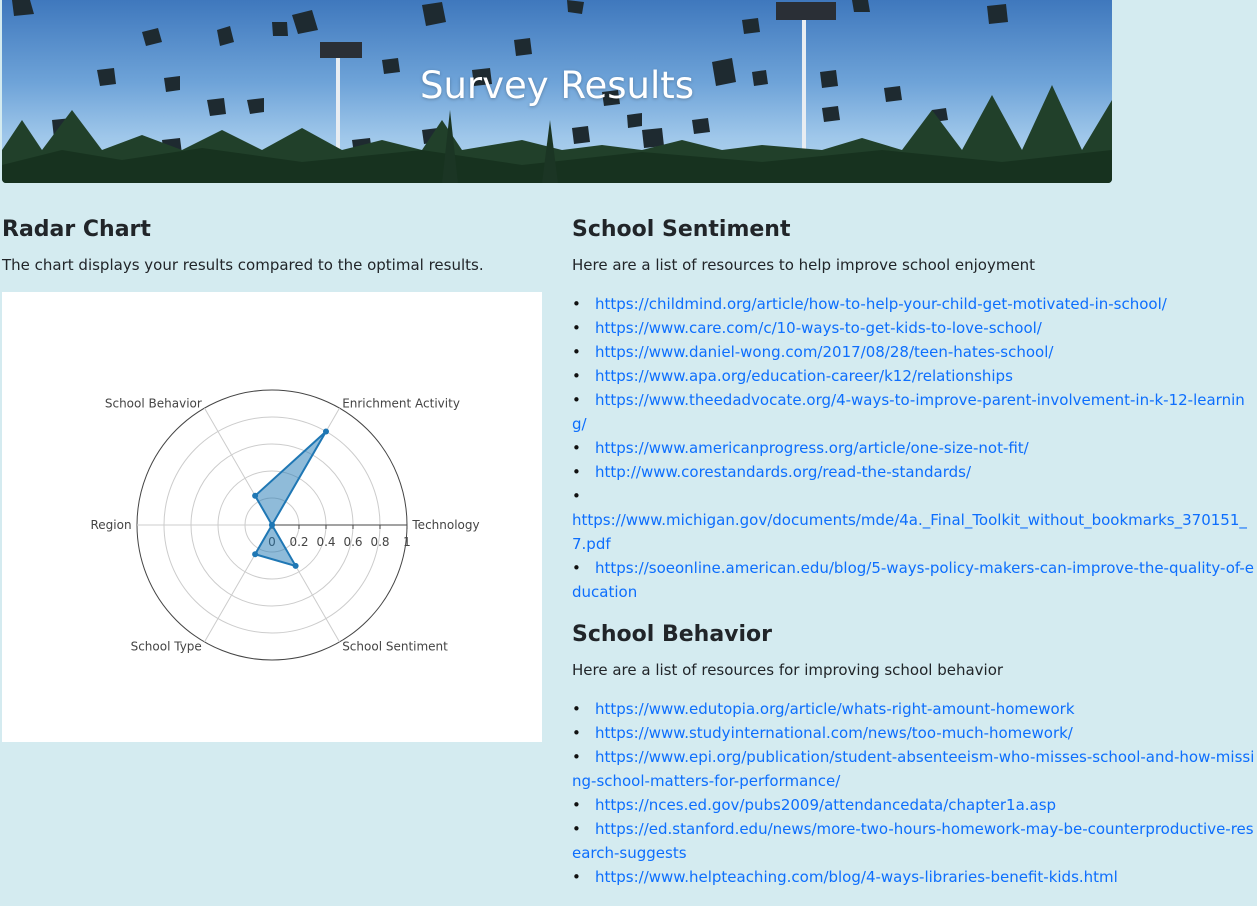  I want to click on radar-axis-label: School Sentiment, so click(395, 647).